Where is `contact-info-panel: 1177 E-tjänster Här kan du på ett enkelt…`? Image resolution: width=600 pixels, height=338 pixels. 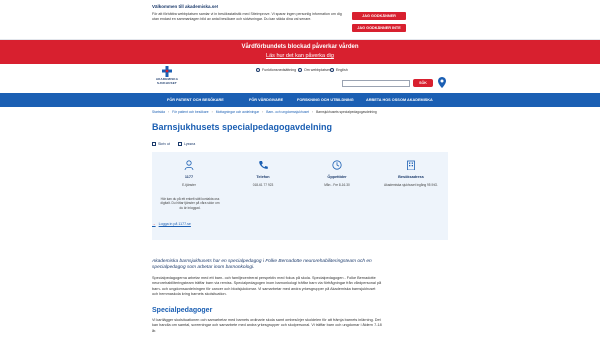
contact-info-panel: 1177 E-tjänster Här kan du på ett enkelt… is located at coordinates (300, 196).